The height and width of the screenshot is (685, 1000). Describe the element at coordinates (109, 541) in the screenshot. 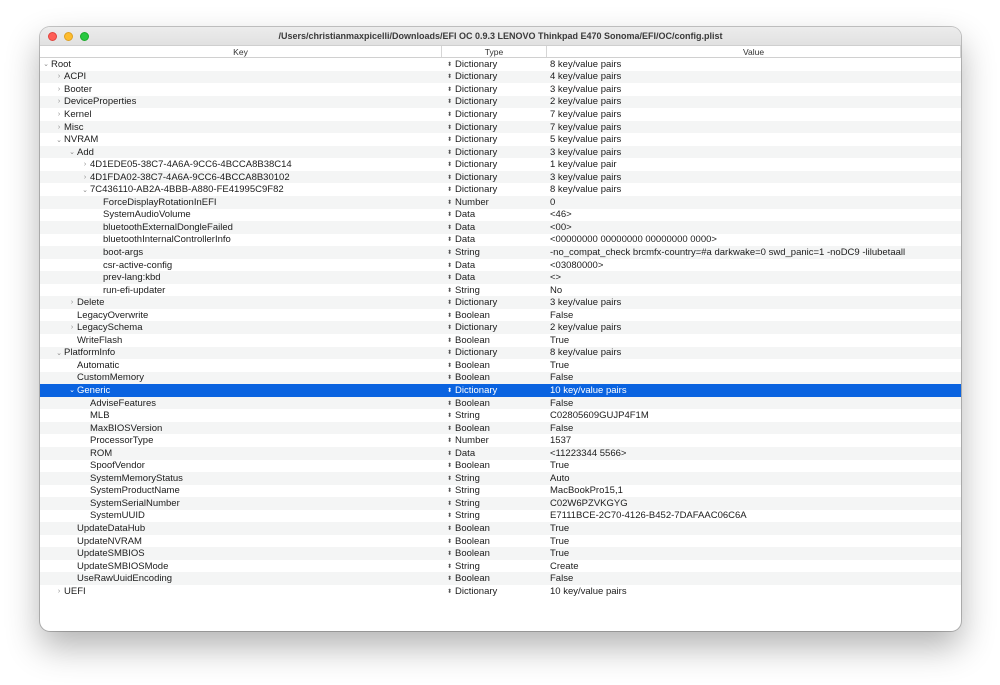

I see `key-label: UpdateNVRAM` at that location.